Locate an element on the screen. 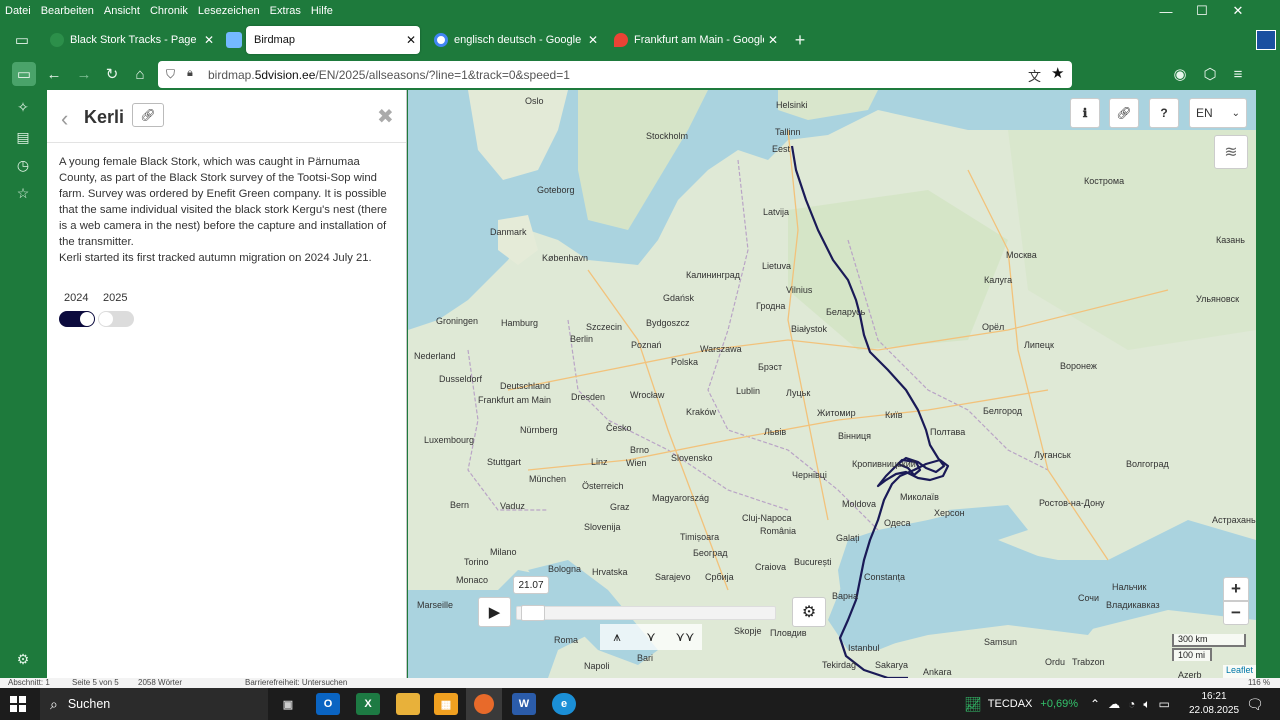 The height and width of the screenshot is (720, 1280). place-label: Миколаїв is located at coordinates (919, 497).